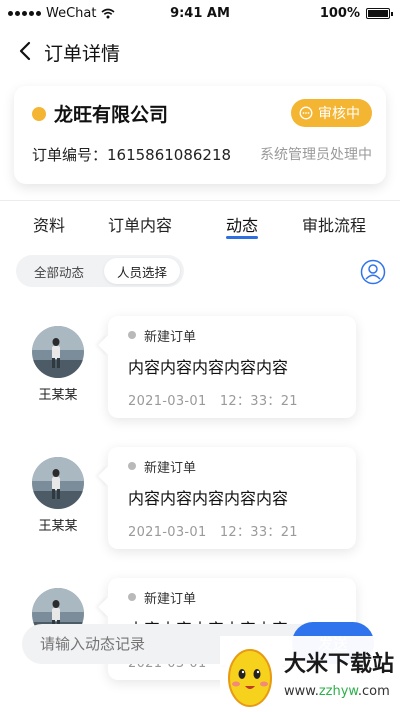 Image resolution: width=400 pixels, height=712 pixels. Describe the element at coordinates (200, 14) in the screenshot. I see `status-bar: WeChat 9:41 AM 100%` at that location.